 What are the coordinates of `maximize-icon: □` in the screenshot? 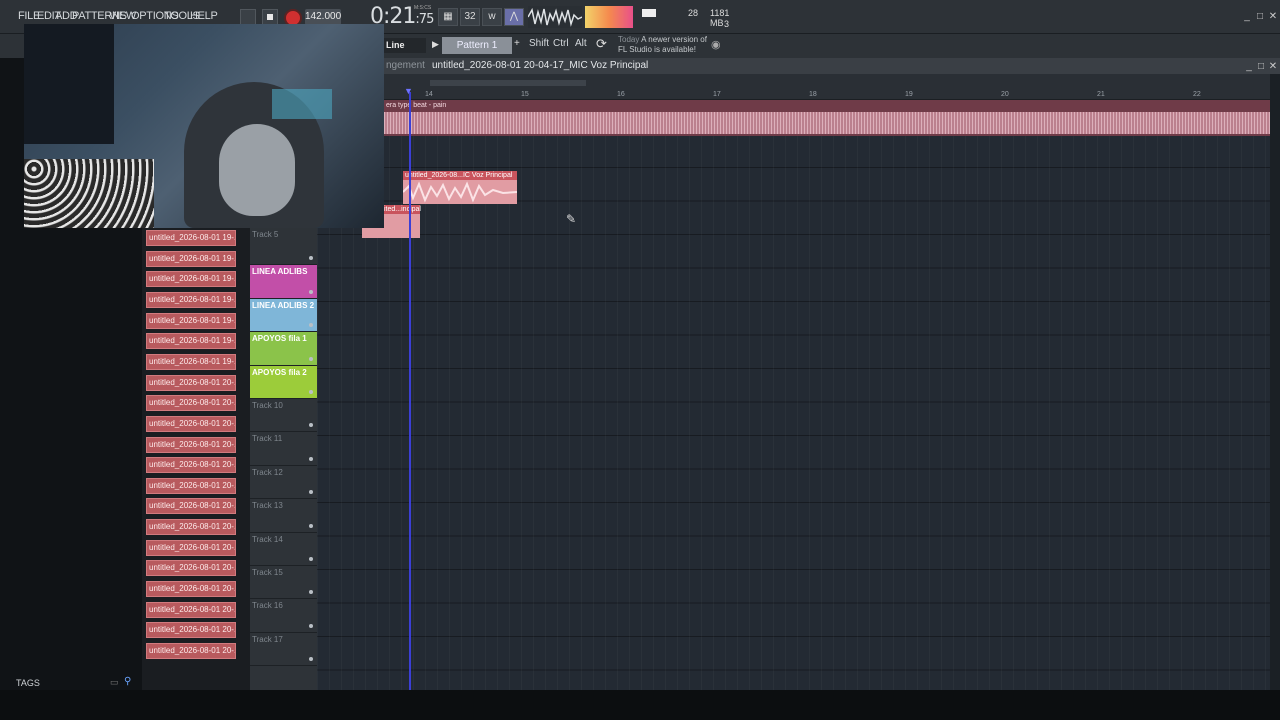 It's located at (1260, 17).